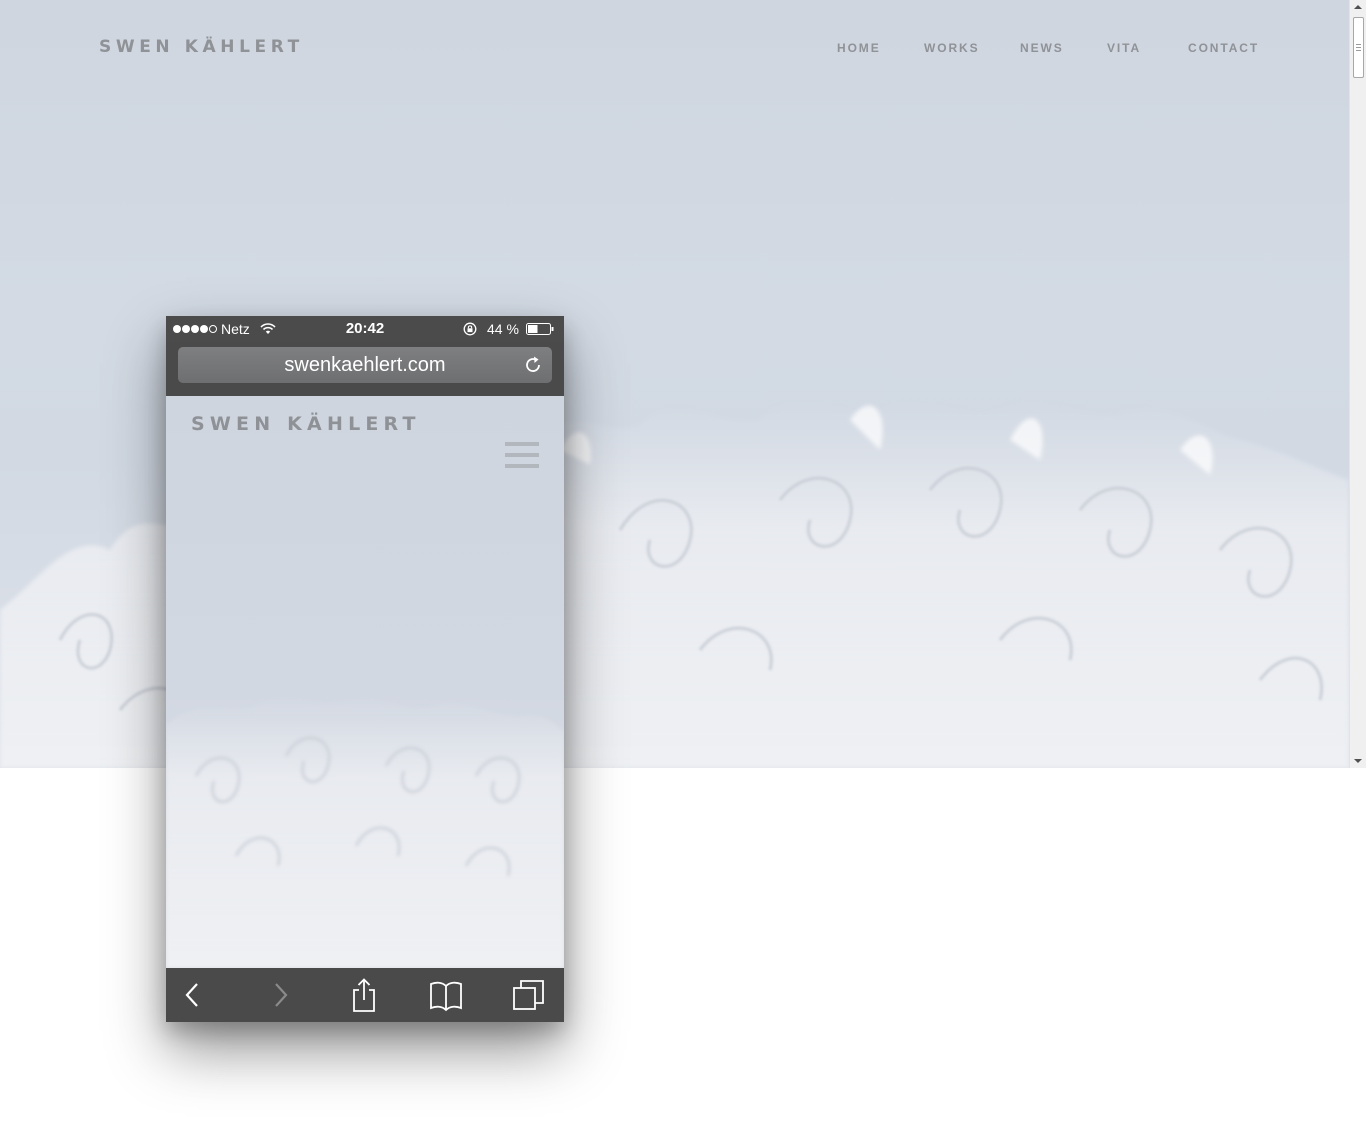 This screenshot has width=1366, height=1134. What do you see at coordinates (503, 329) in the screenshot?
I see `battery-percentage: 44 %` at bounding box center [503, 329].